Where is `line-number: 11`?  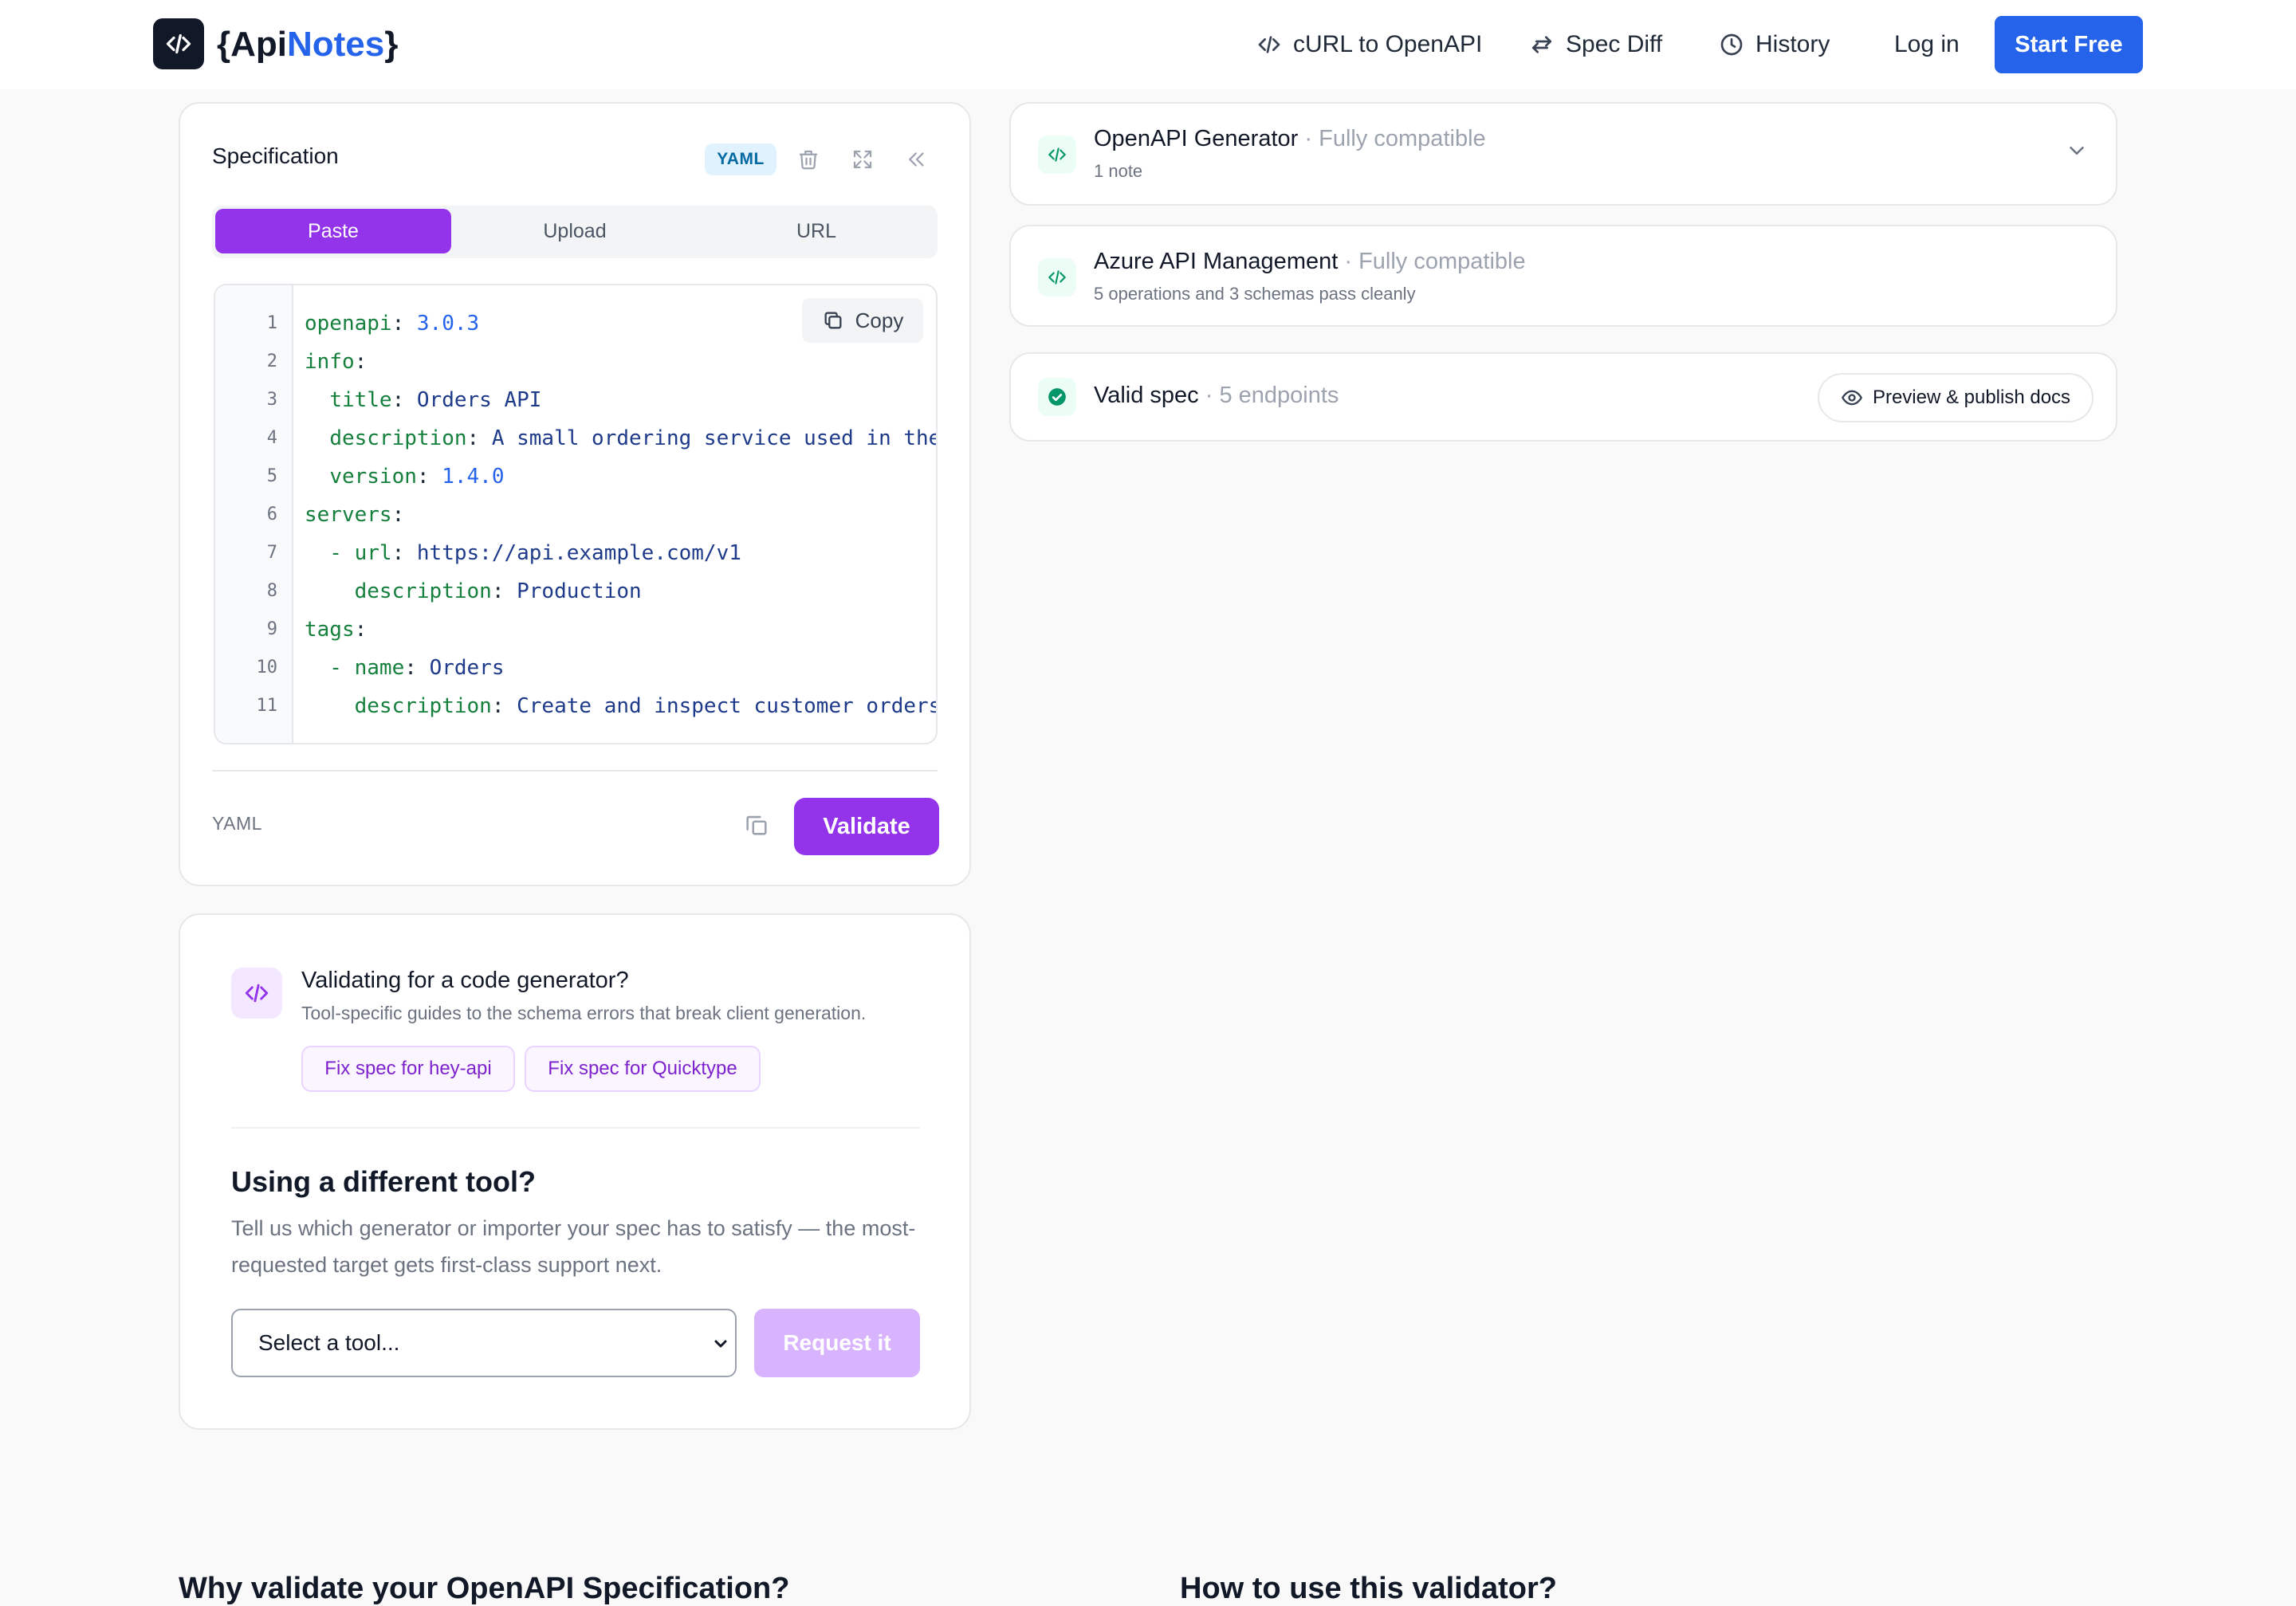
line-number: 11 is located at coordinates (267, 706).